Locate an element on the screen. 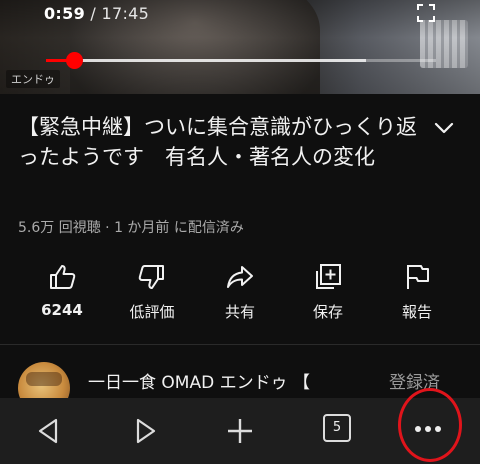 Image resolution: width=480 pixels, height=464 pixels. thumbs-down-icon is located at coordinates (151, 277).